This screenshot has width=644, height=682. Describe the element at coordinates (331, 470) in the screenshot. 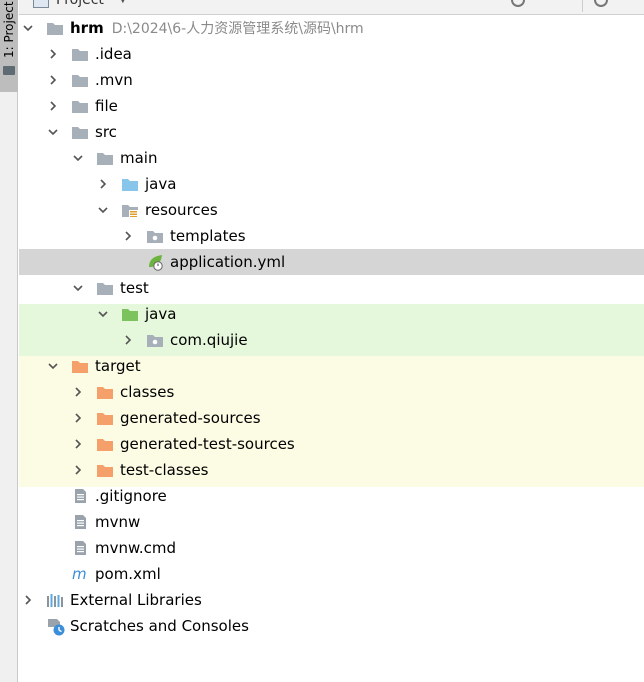

I see `tree-row: test-classes` at that location.